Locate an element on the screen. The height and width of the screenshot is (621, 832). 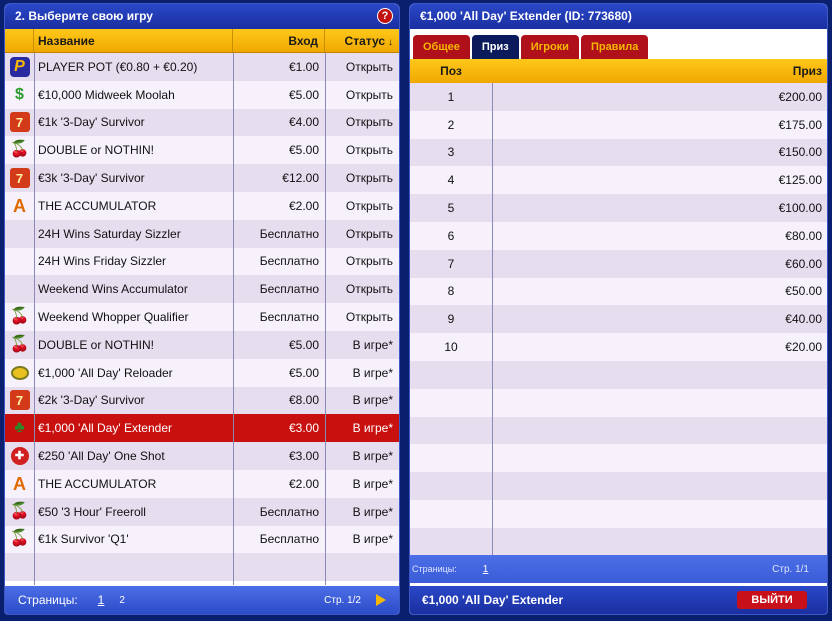
name-column-header: Название is located at coordinates (133, 40).